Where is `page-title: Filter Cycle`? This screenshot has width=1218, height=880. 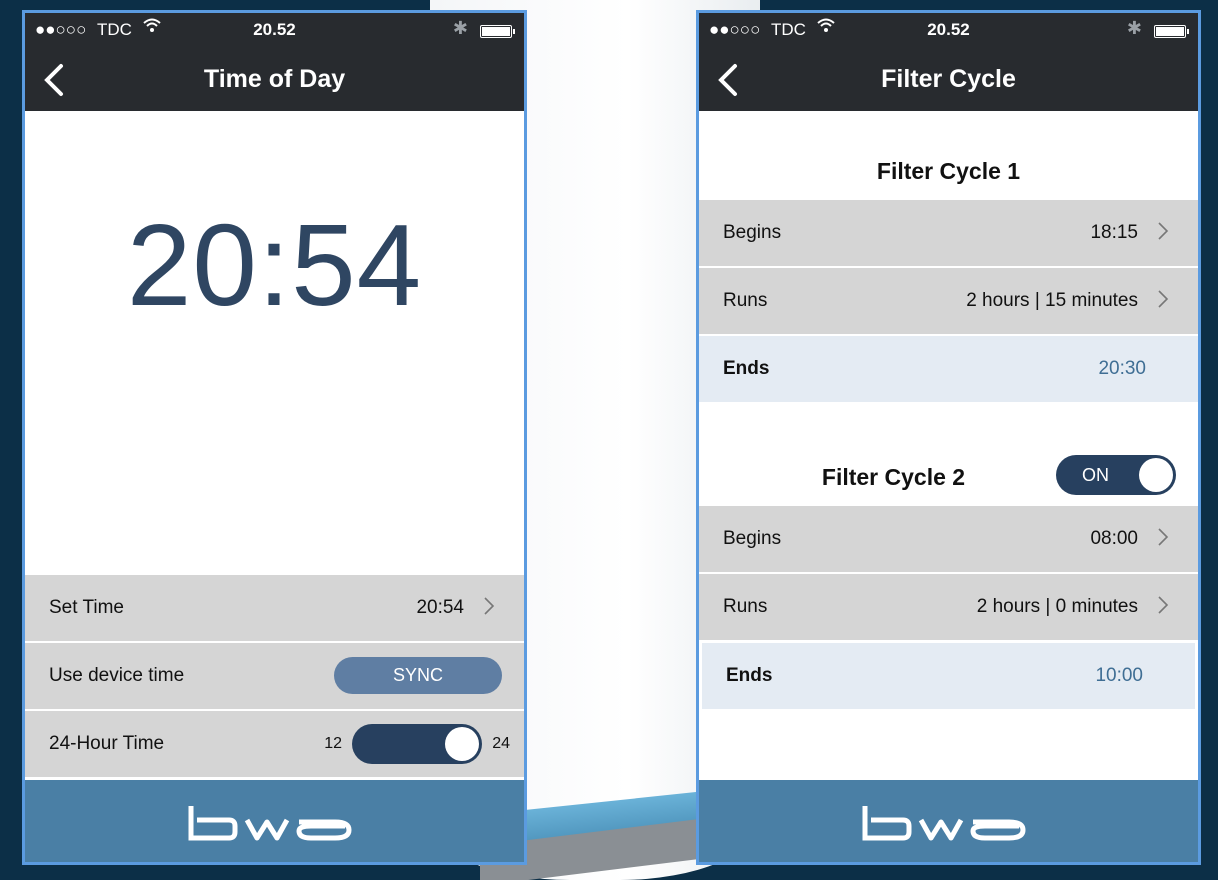 page-title: Filter Cycle is located at coordinates (948, 79).